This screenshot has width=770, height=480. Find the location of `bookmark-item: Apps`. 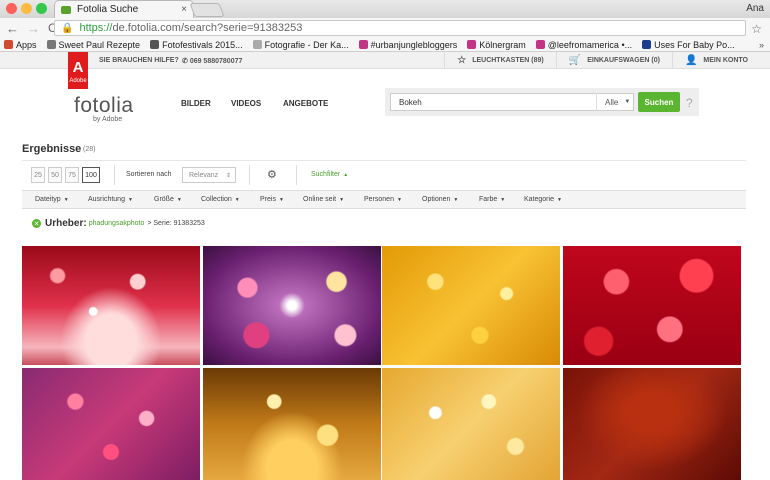

bookmark-item: Apps is located at coordinates (20, 45).